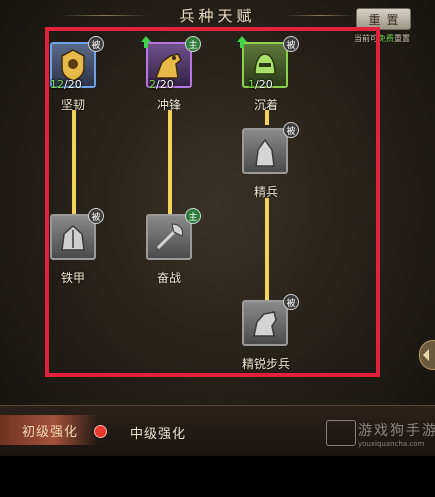 The width and height of the screenshot is (435, 497). What do you see at coordinates (341, 433) in the screenshot?
I see `watermark-logo-icon` at bounding box center [341, 433].